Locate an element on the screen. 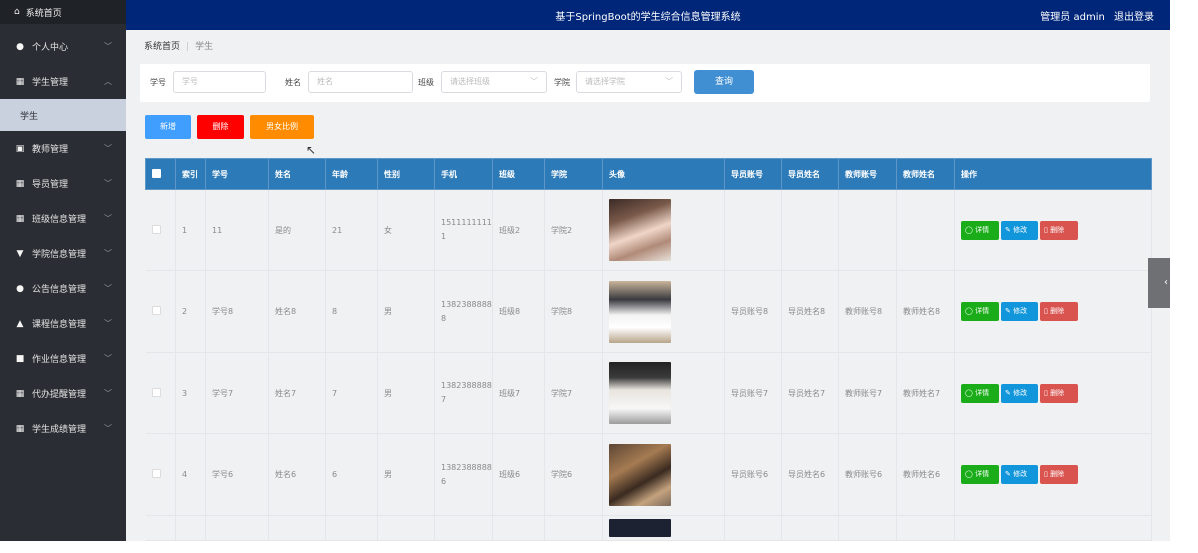  xueyuan-select: 请选择学院 ﹀ is located at coordinates (629, 82).